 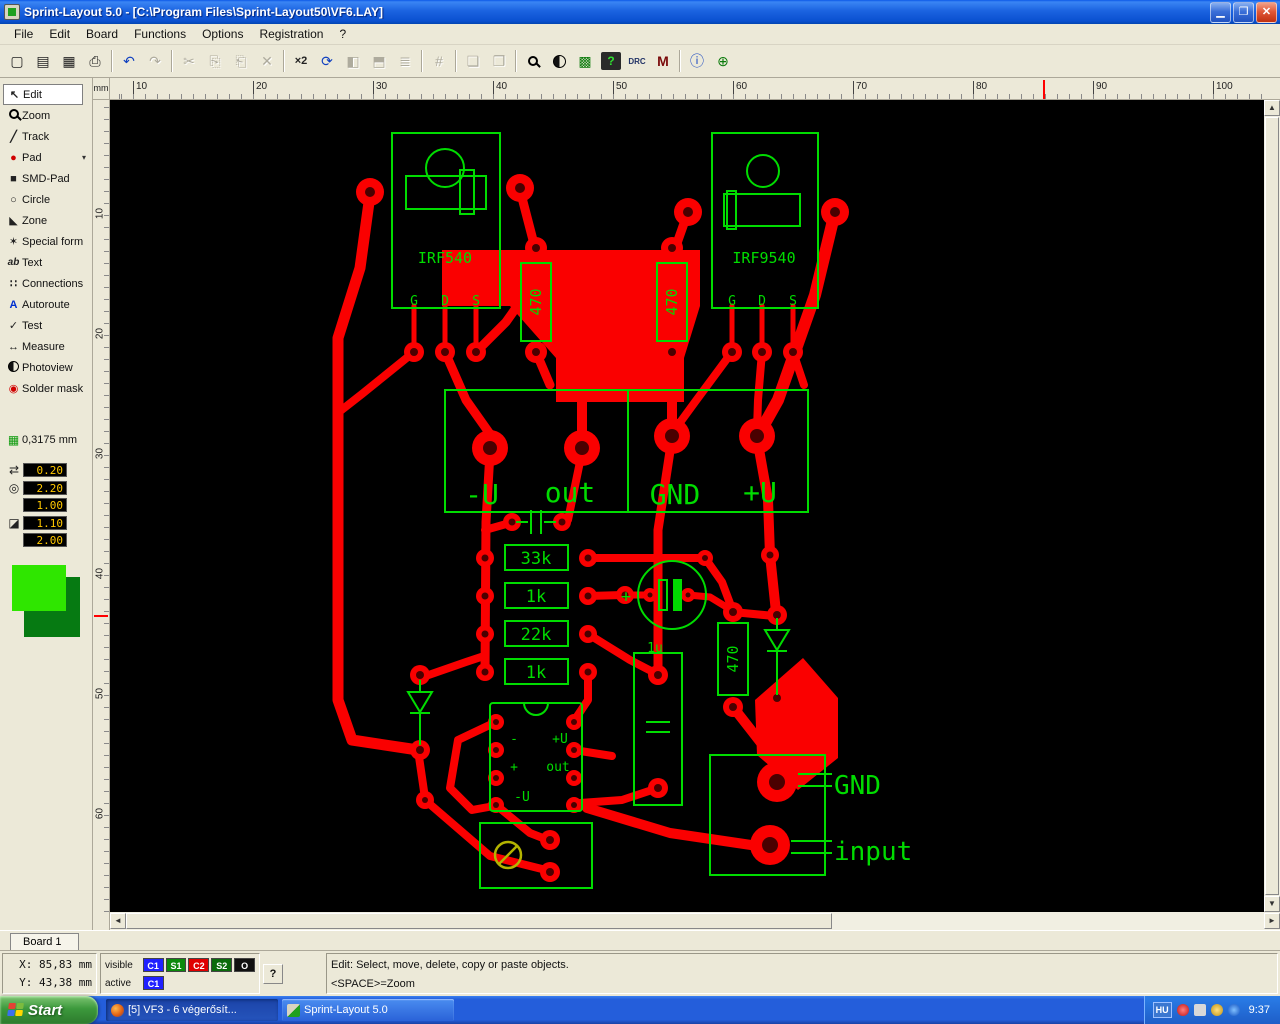 I want to click on layer-toggle-c2: C2, so click(x=199, y=965).